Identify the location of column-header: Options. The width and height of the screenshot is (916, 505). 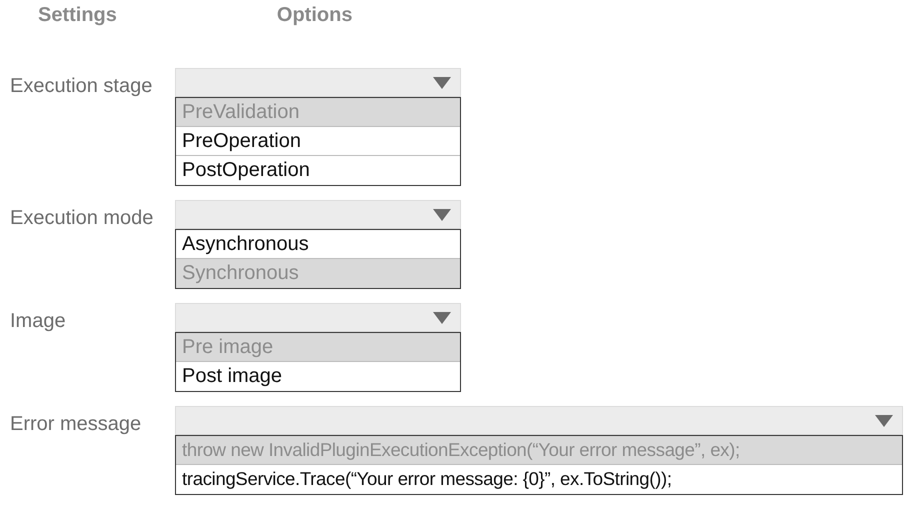
(314, 15).